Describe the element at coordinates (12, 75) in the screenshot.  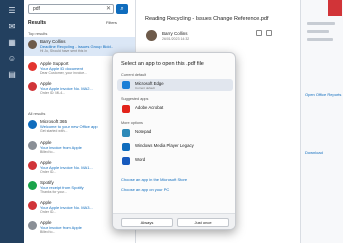
I see `files-icon: ▤` at that location.